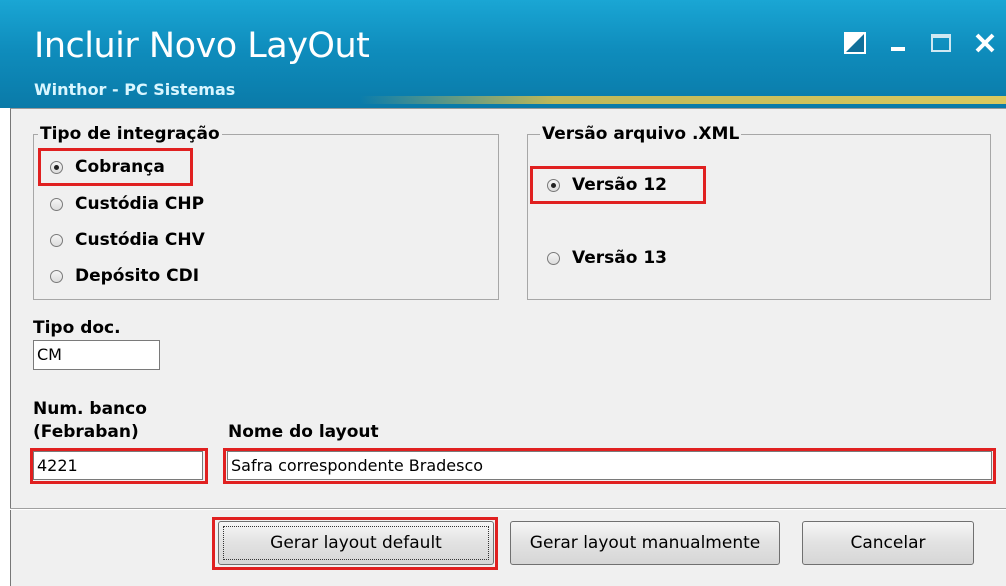 The image size is (1006, 586). I want to click on gerar-layout-manualmente-button: Gerar layout manualmente, so click(645, 543).